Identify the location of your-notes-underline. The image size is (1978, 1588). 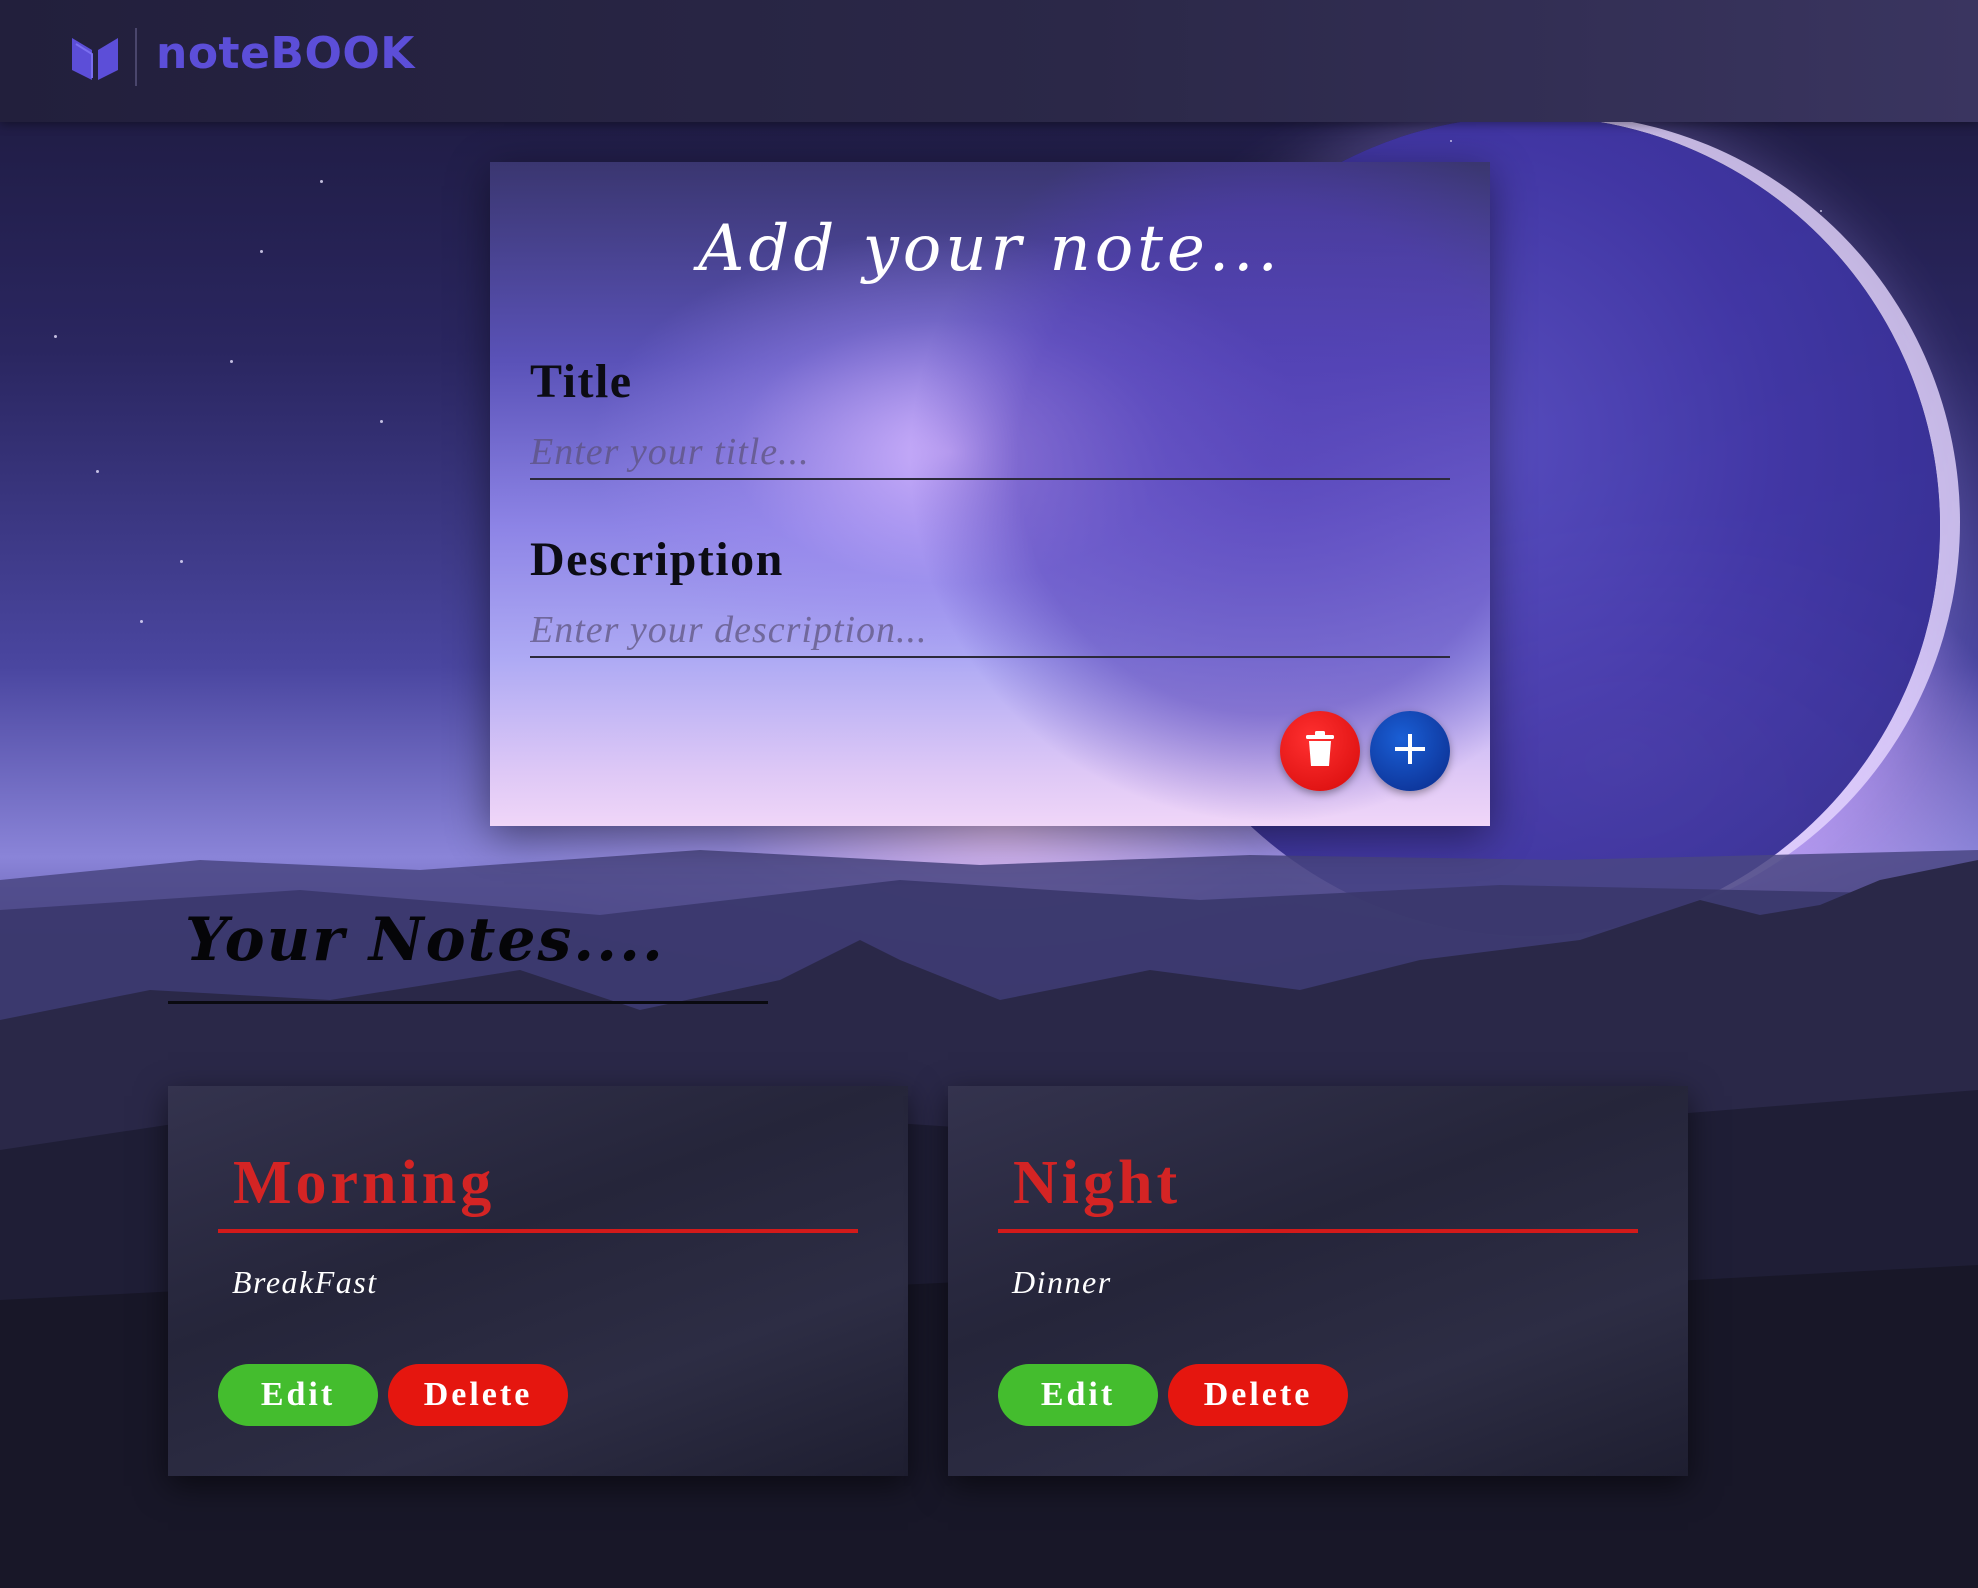
(468, 1002).